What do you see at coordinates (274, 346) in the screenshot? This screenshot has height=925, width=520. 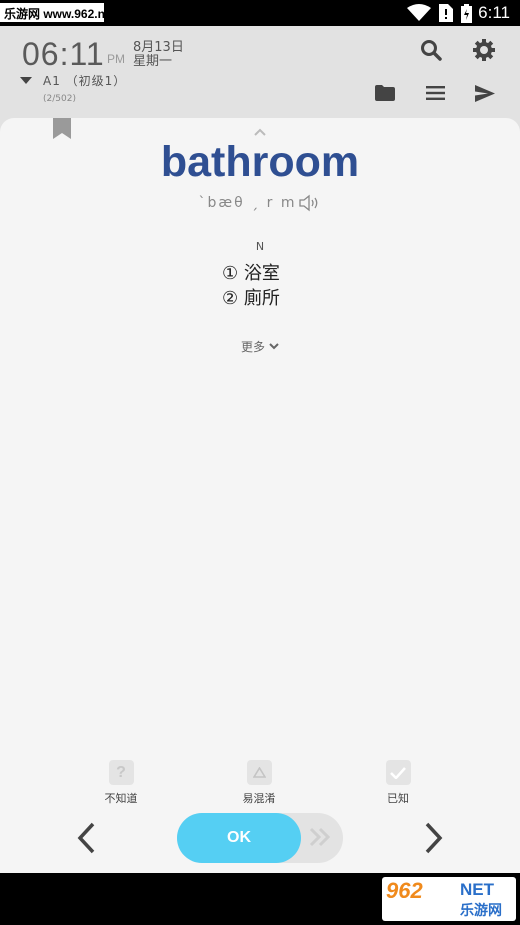 I see `chevron-down-icon` at bounding box center [274, 346].